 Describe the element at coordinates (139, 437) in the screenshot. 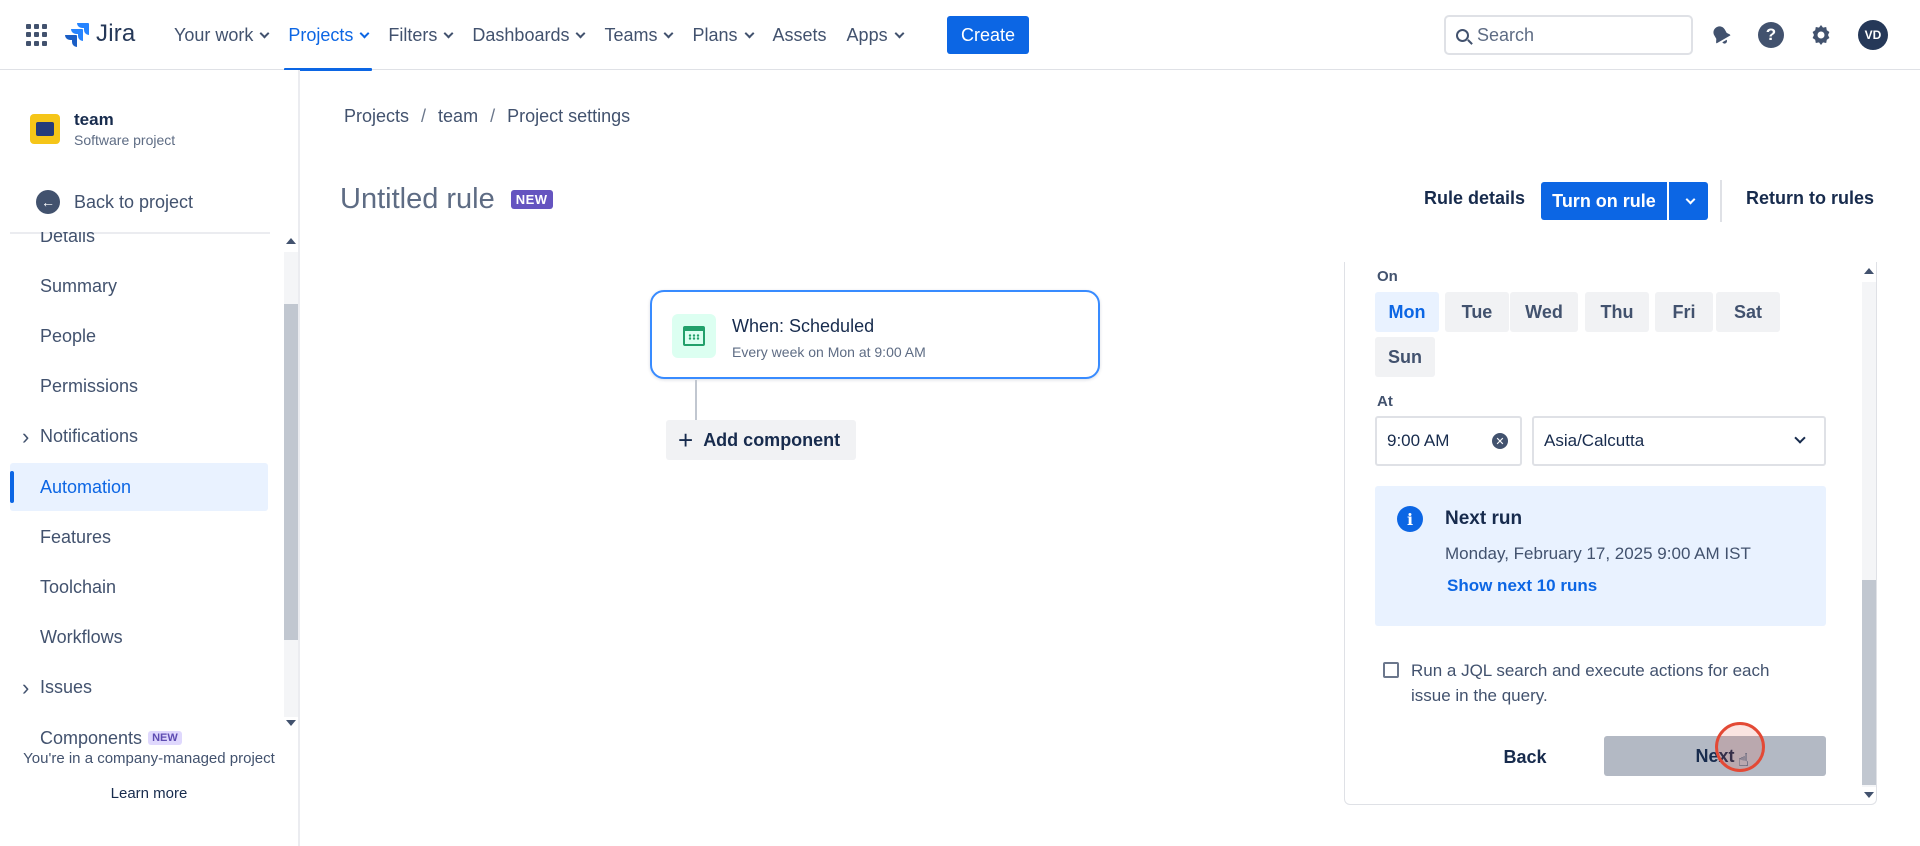

I see `sidebar-item-notifications: › Notifications` at that location.